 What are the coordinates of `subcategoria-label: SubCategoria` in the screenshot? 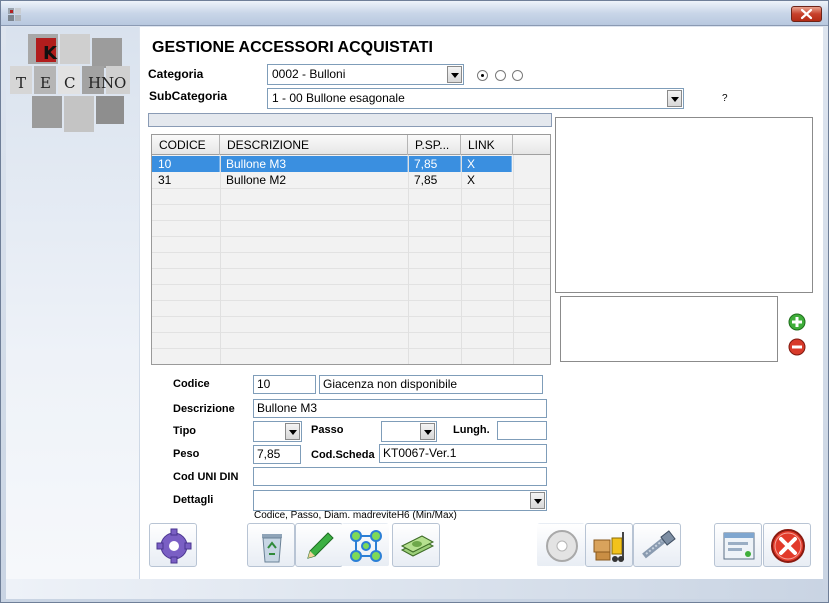 It's located at (188, 96).